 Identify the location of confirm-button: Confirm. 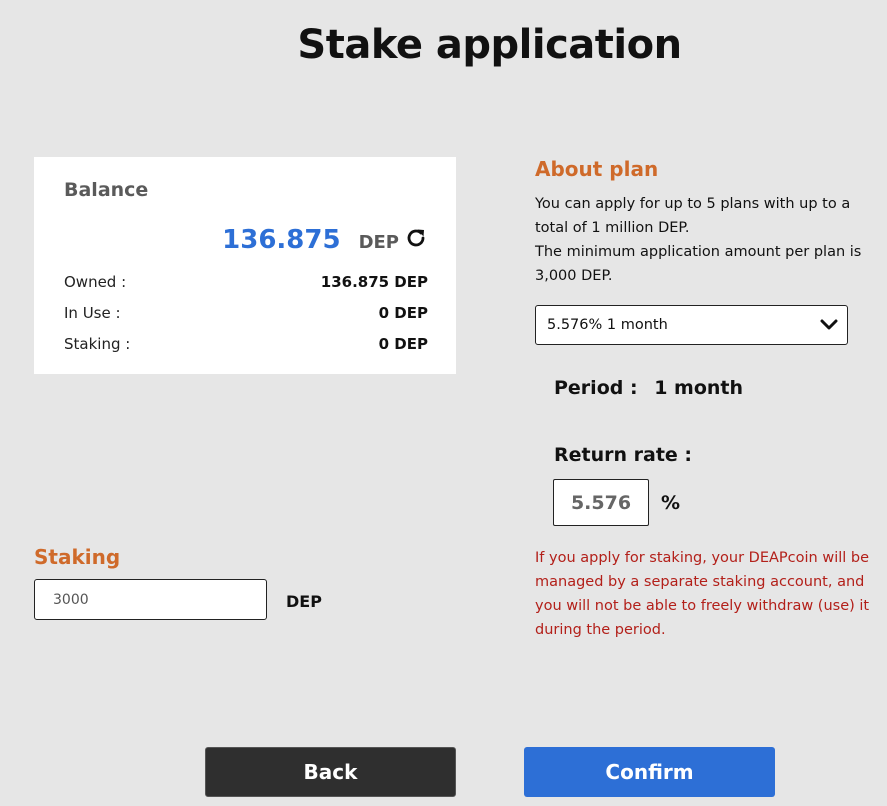
(649, 772).